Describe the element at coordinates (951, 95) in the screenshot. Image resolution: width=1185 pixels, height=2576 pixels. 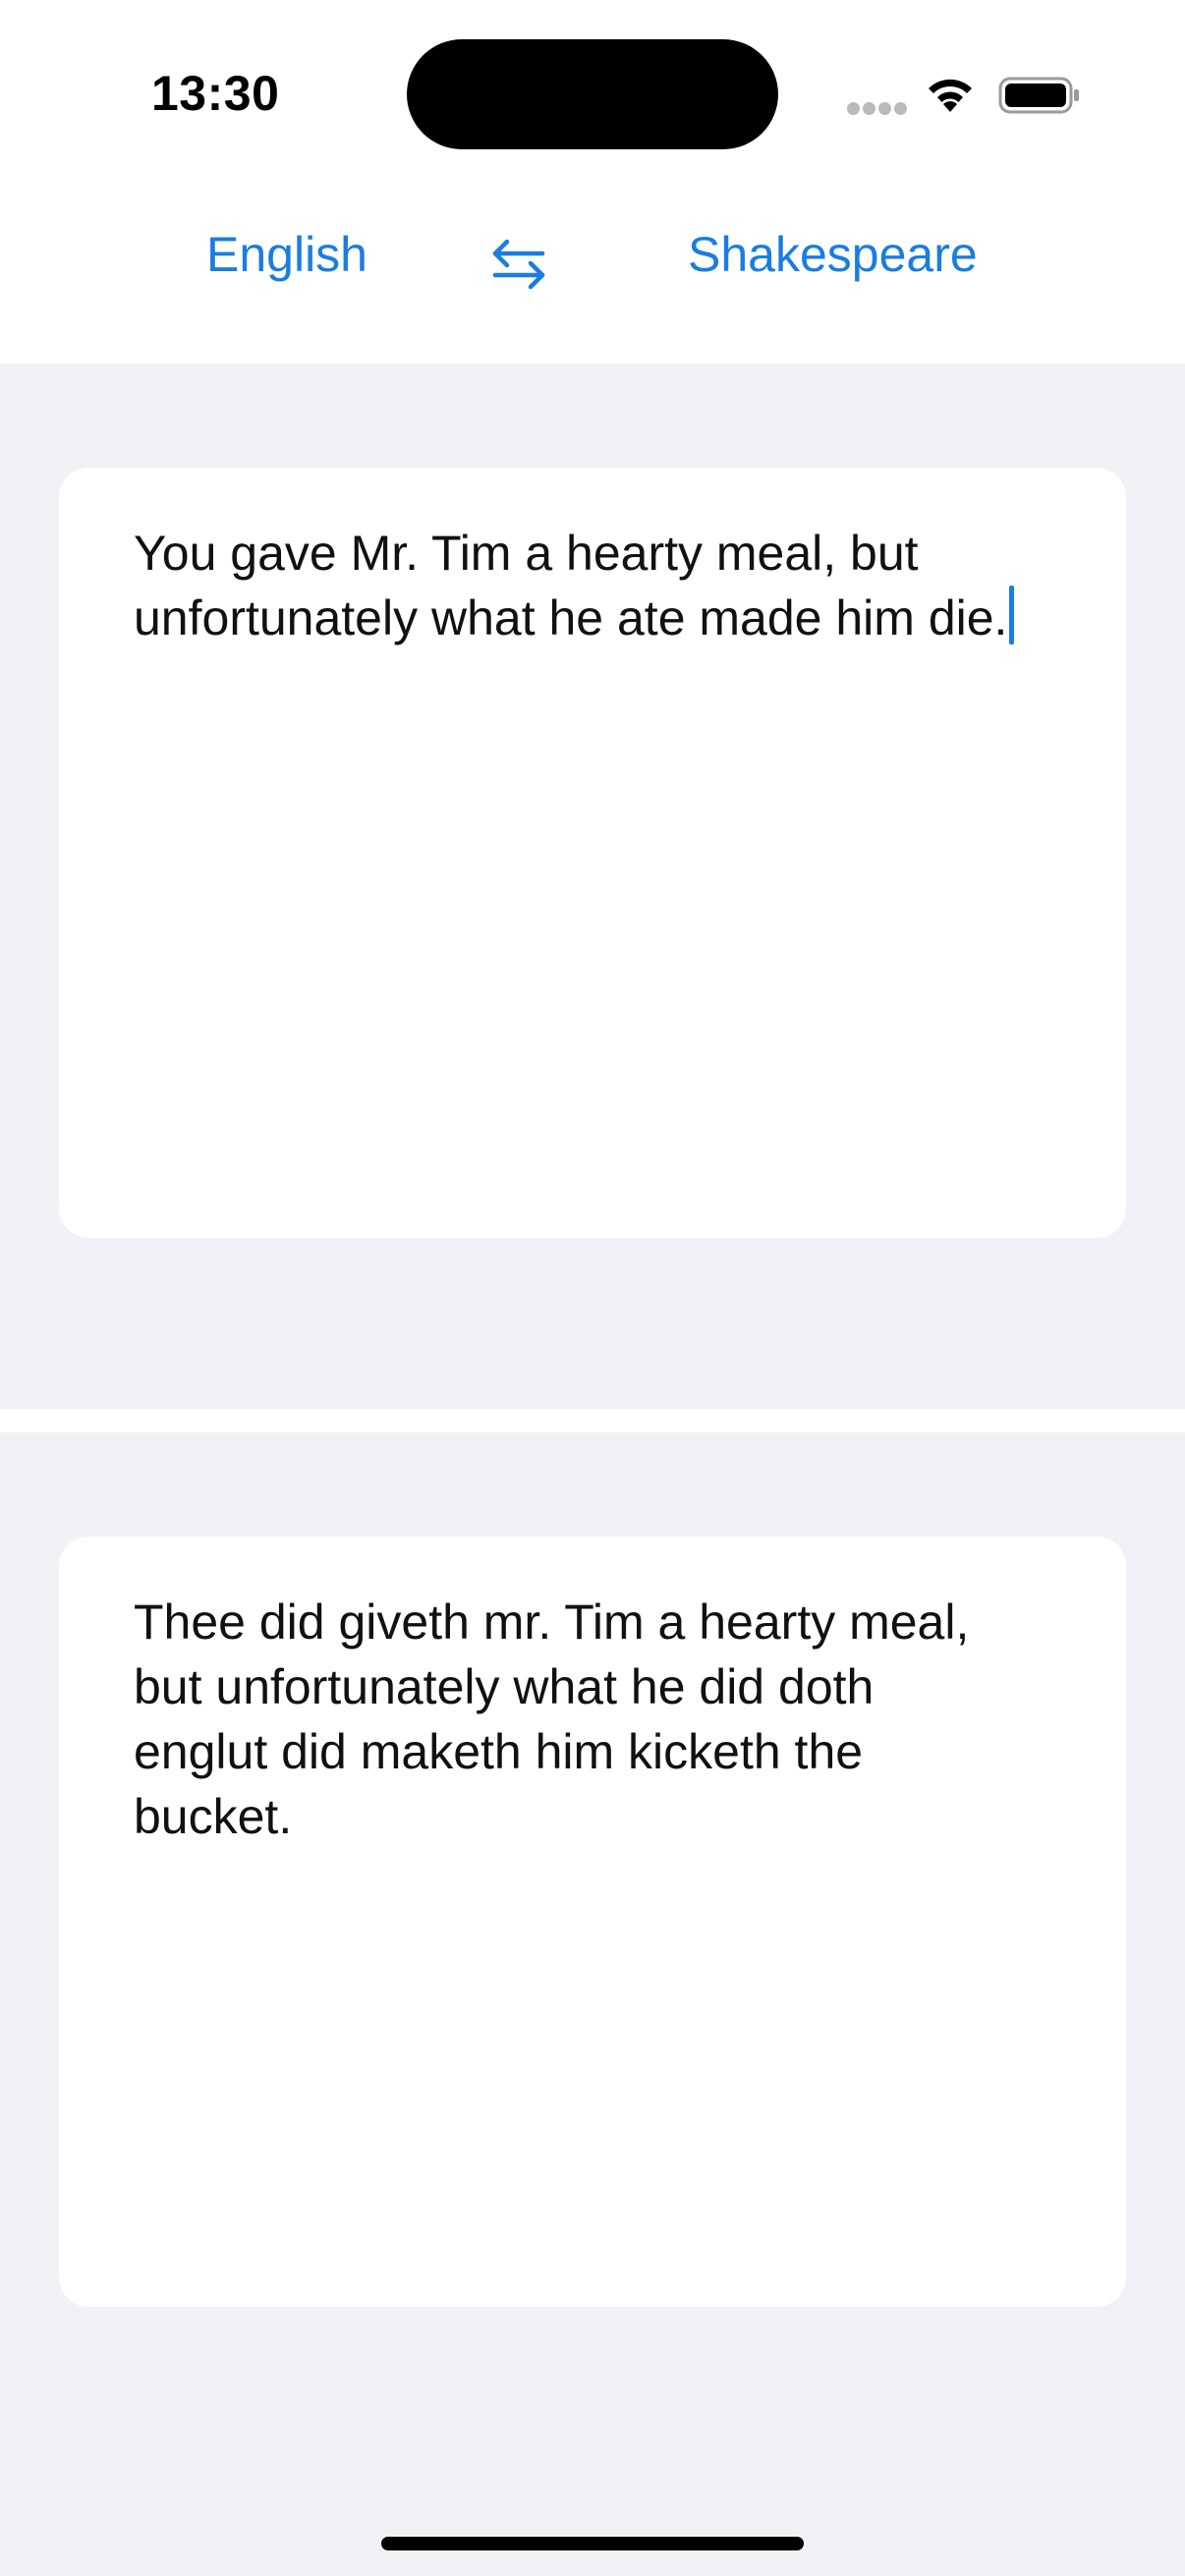
I see `wifi-icon` at that location.